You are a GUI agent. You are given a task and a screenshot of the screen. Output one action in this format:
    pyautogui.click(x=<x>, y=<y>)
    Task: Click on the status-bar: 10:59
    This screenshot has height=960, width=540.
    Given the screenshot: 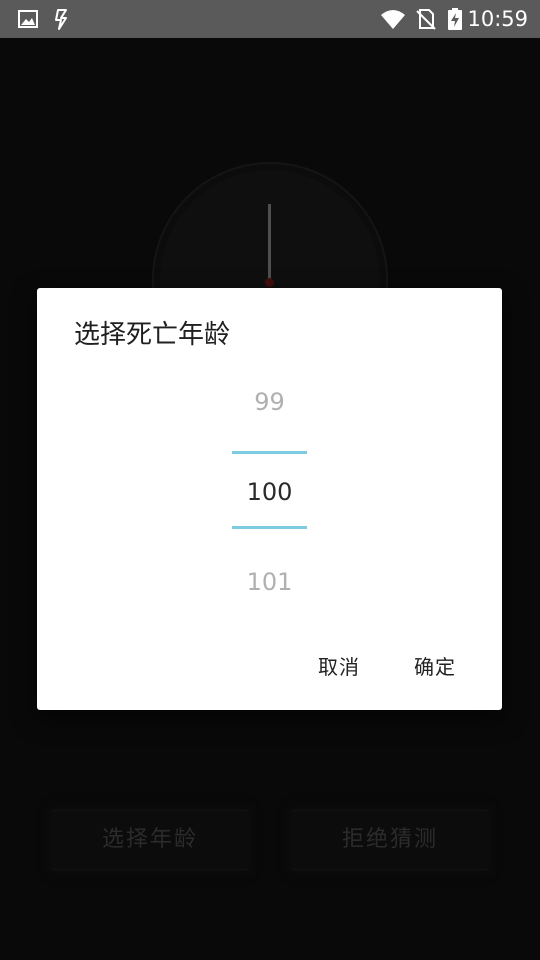 What is the action you would take?
    pyautogui.click(x=270, y=19)
    